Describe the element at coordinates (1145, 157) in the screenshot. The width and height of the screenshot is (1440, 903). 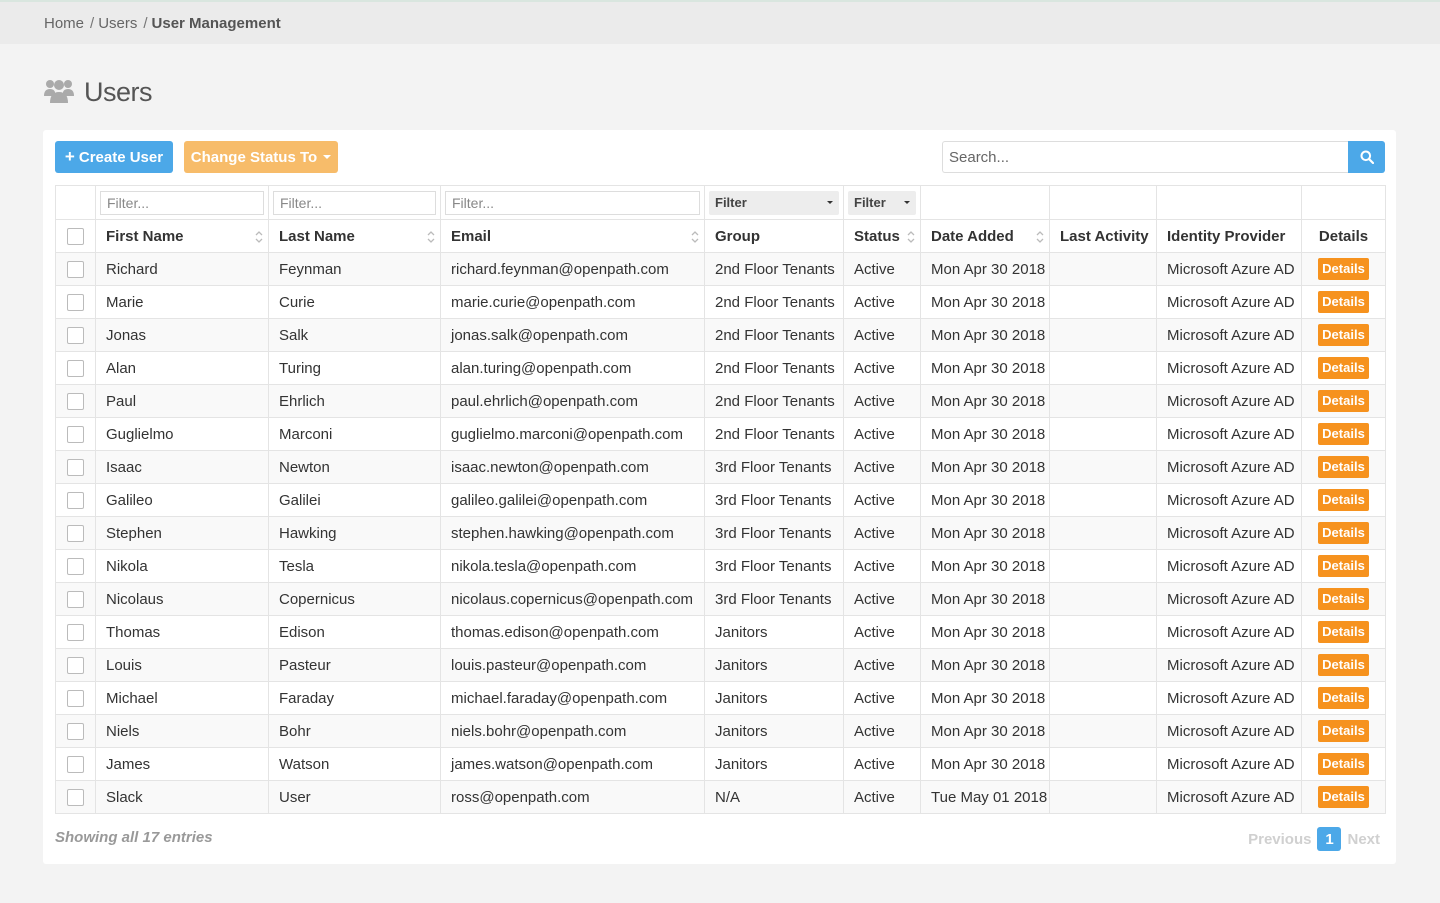
I see `search-input` at that location.